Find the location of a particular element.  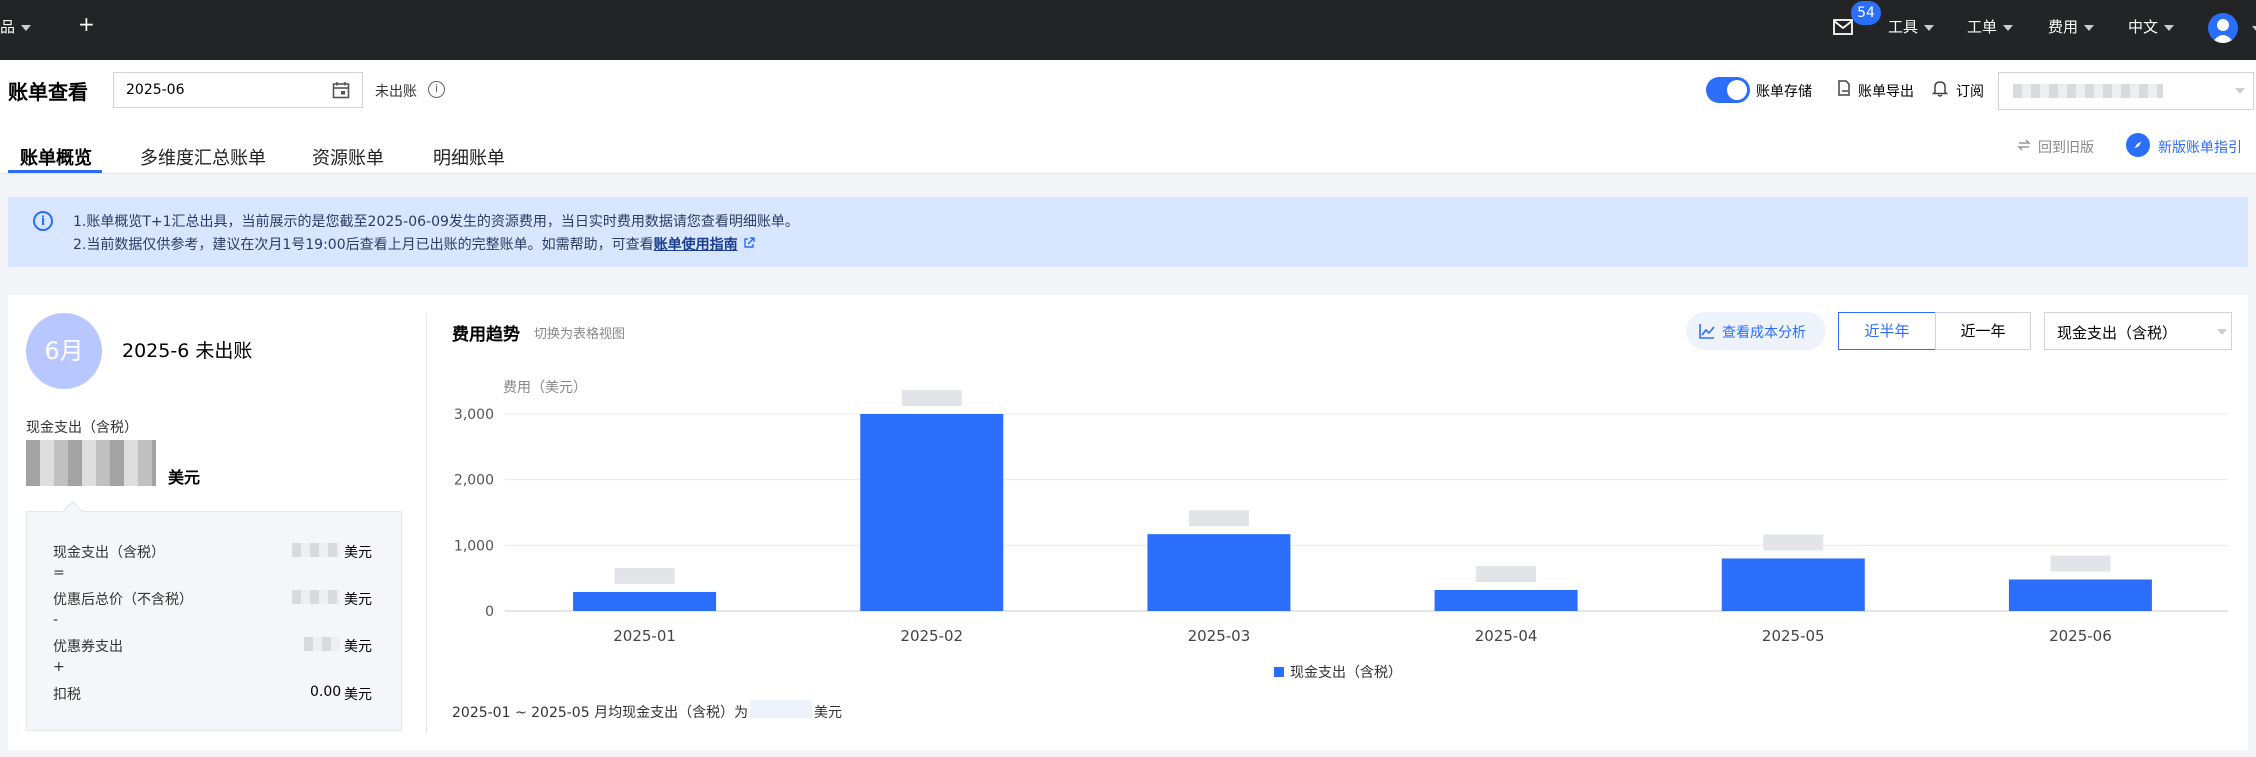

x-tick-label: 2025-01 is located at coordinates (644, 636).